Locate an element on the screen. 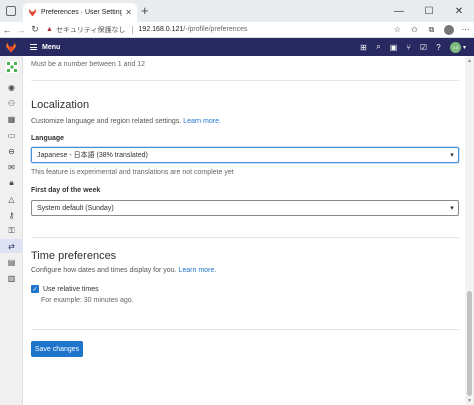 Image resolution: width=474 pixels, height=405 pixels. url-host: 192.168.0.121 is located at coordinates (161, 29).